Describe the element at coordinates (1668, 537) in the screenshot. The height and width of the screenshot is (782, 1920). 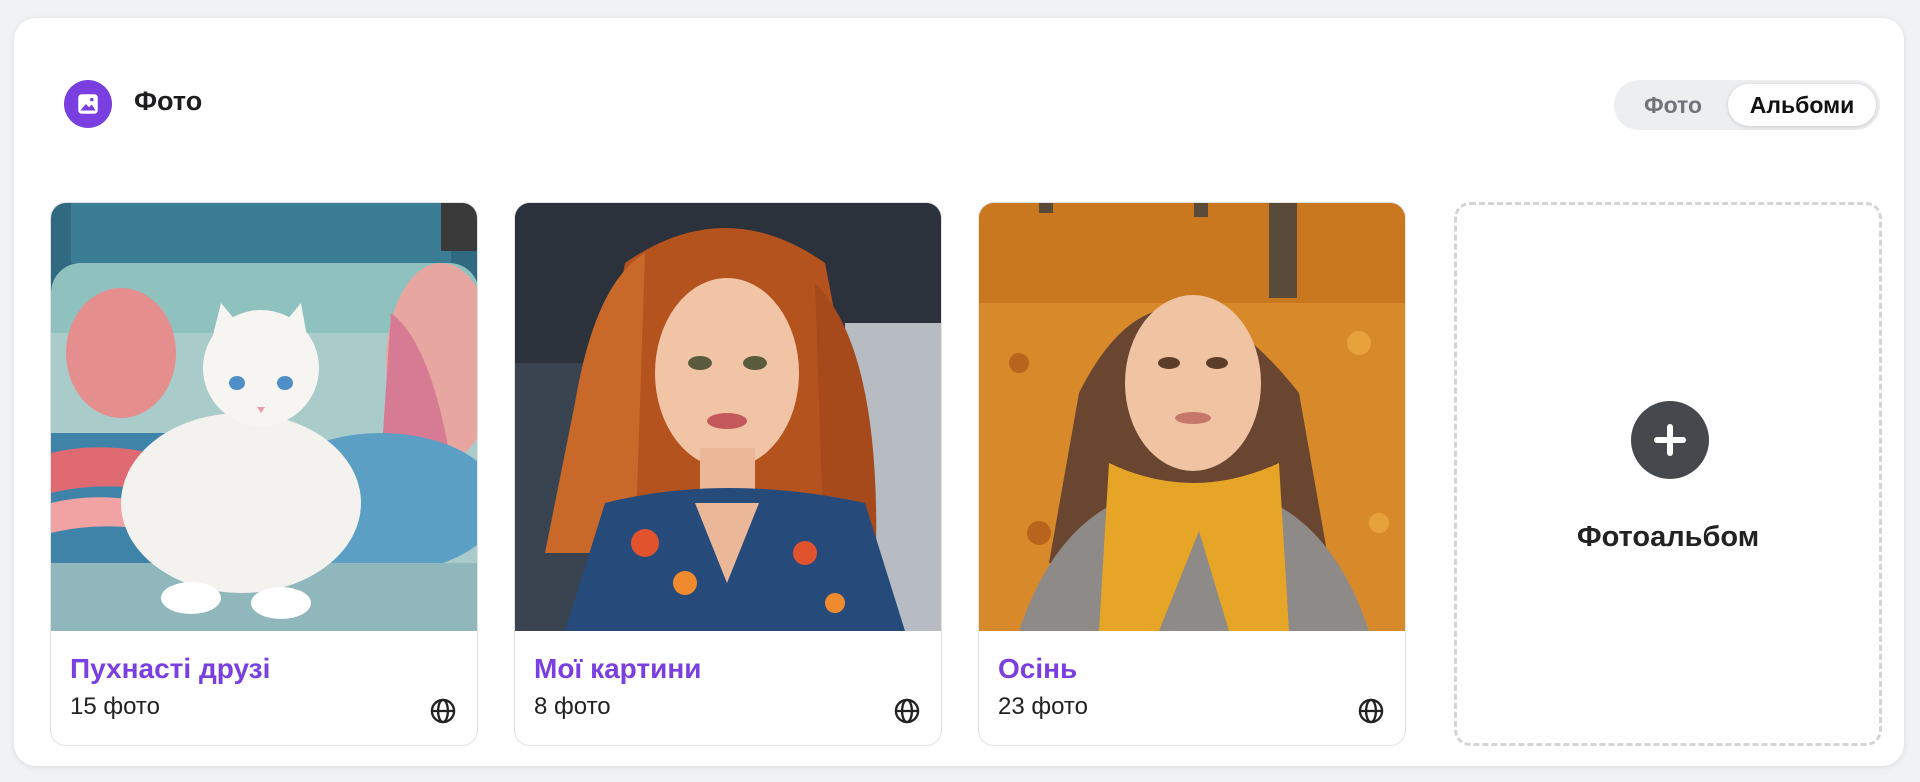
I see `add-album-label: Фотоальбом` at that location.